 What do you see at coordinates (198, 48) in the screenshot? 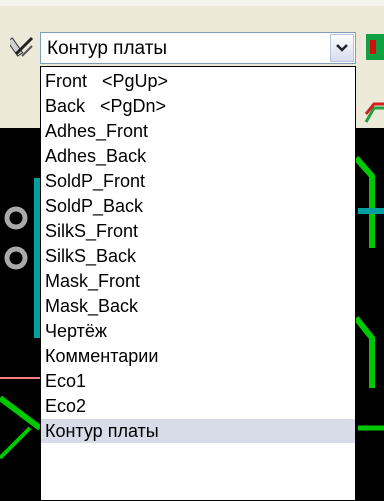
I see `layer-select: Контур платы` at bounding box center [198, 48].